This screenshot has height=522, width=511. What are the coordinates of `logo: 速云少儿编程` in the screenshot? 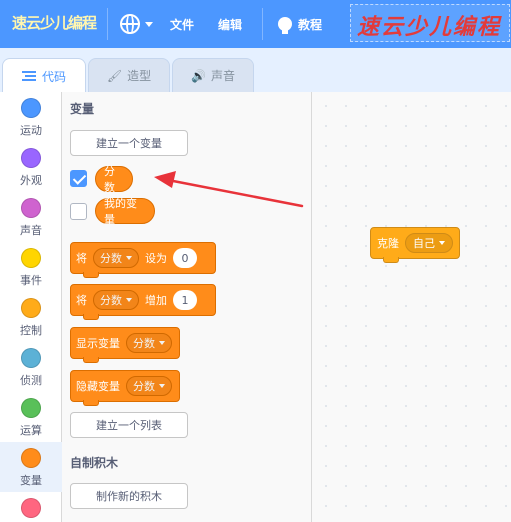 It's located at (54, 24).